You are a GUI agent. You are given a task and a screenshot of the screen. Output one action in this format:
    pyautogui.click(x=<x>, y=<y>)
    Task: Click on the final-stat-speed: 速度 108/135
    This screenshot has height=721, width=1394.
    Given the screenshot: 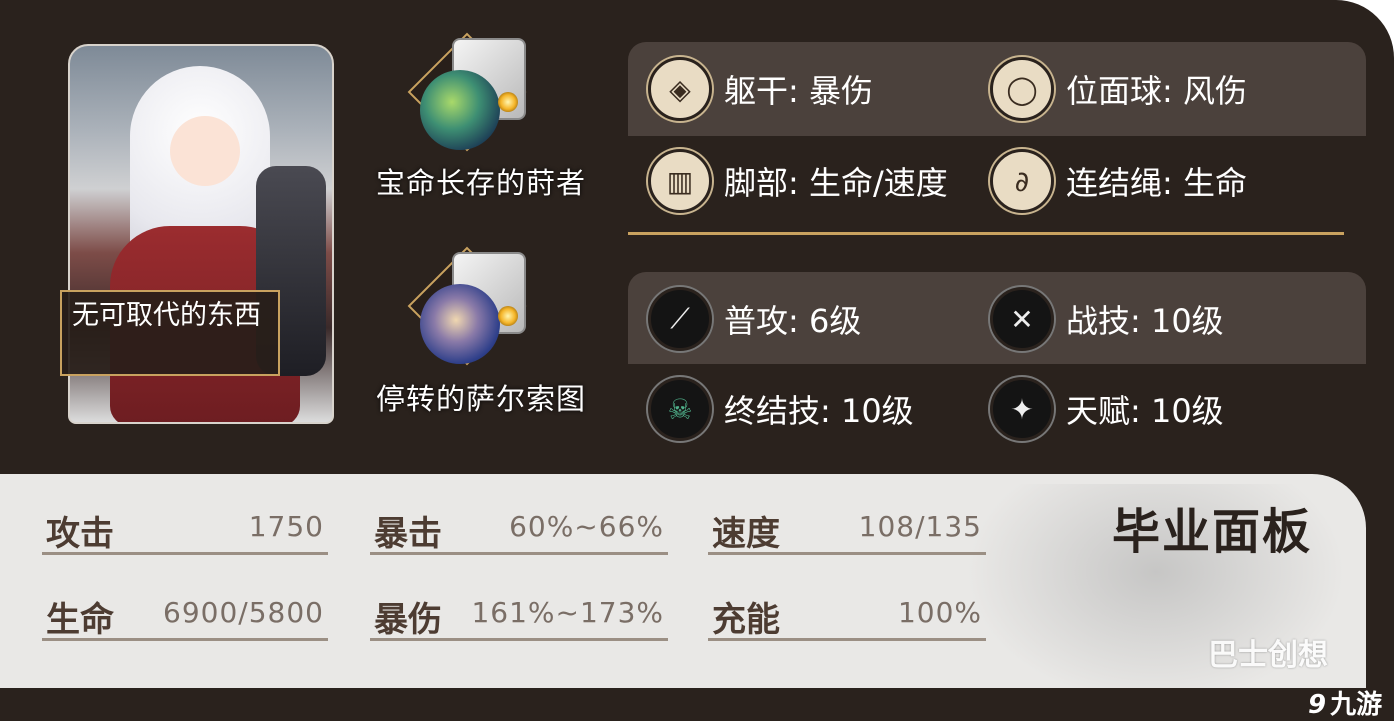 What is the action you would take?
    pyautogui.click(x=847, y=523)
    